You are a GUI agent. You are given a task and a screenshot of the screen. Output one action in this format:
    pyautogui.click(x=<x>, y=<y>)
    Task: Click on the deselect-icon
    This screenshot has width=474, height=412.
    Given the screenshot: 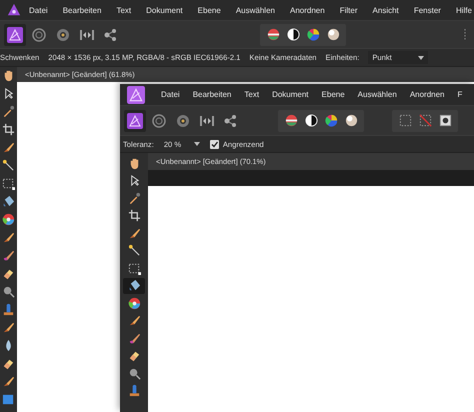 What is the action you would take?
    pyautogui.click(x=425, y=120)
    